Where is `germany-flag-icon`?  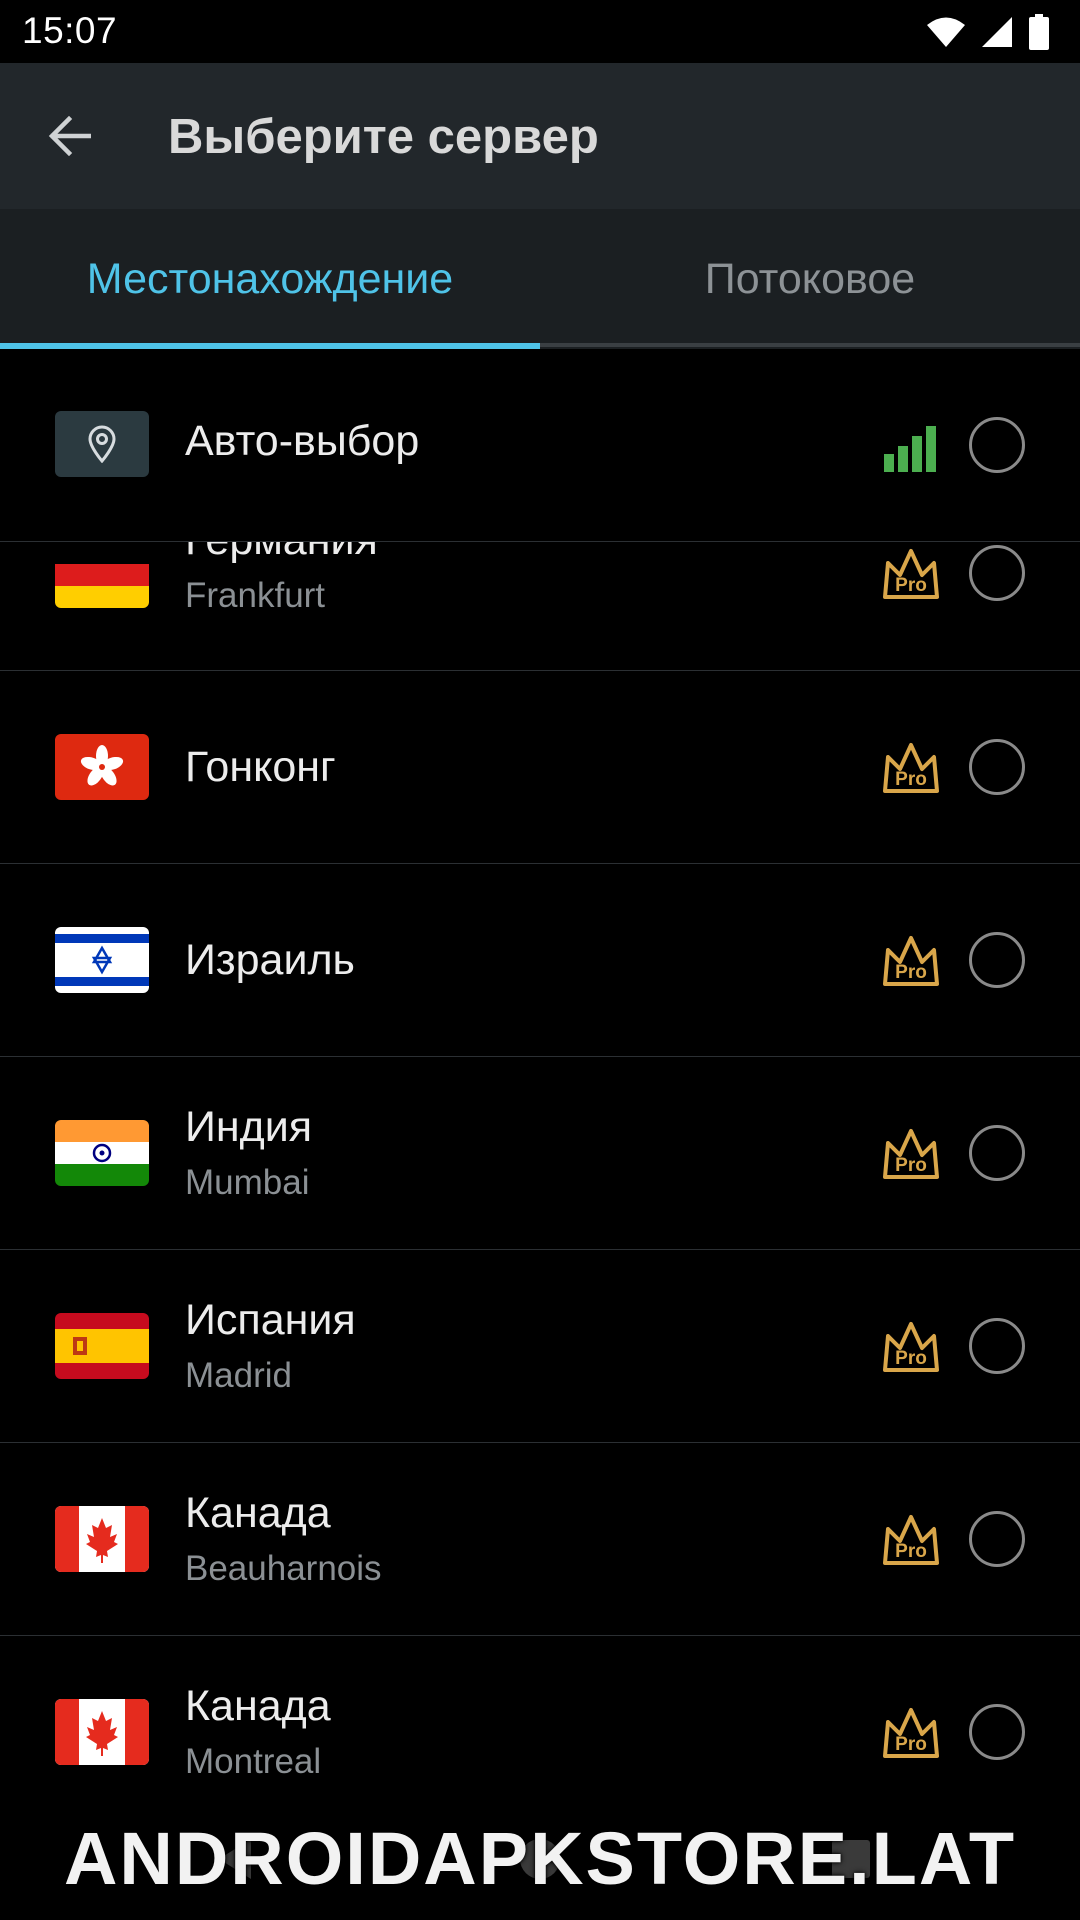 germany-flag-icon is located at coordinates (102, 575).